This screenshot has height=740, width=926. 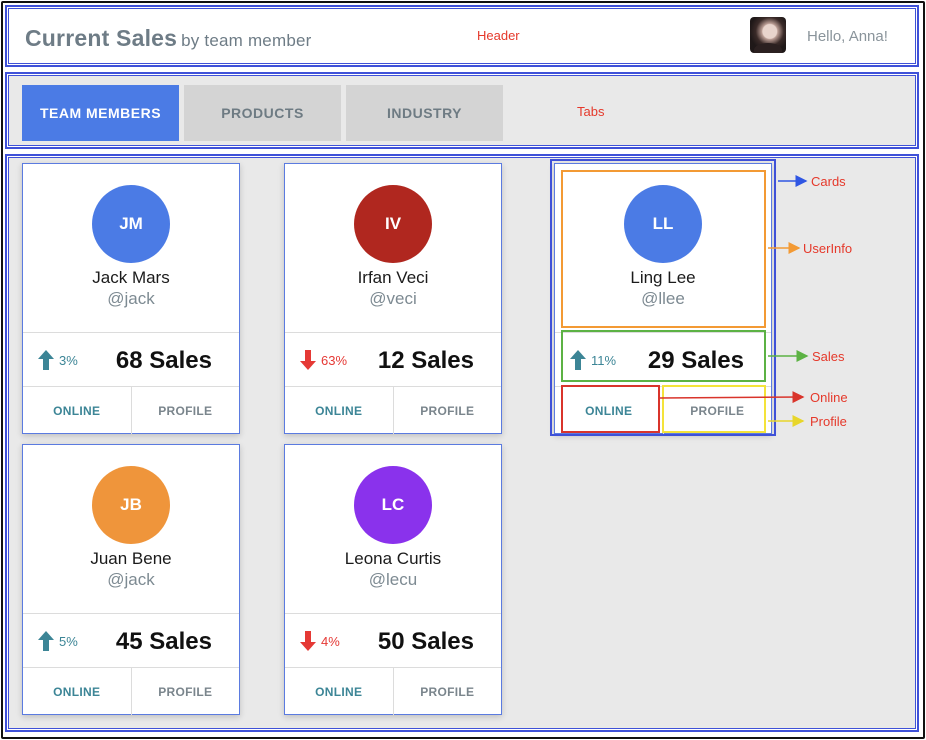 I want to click on sales-count: 68 Sales, so click(x=163, y=360).